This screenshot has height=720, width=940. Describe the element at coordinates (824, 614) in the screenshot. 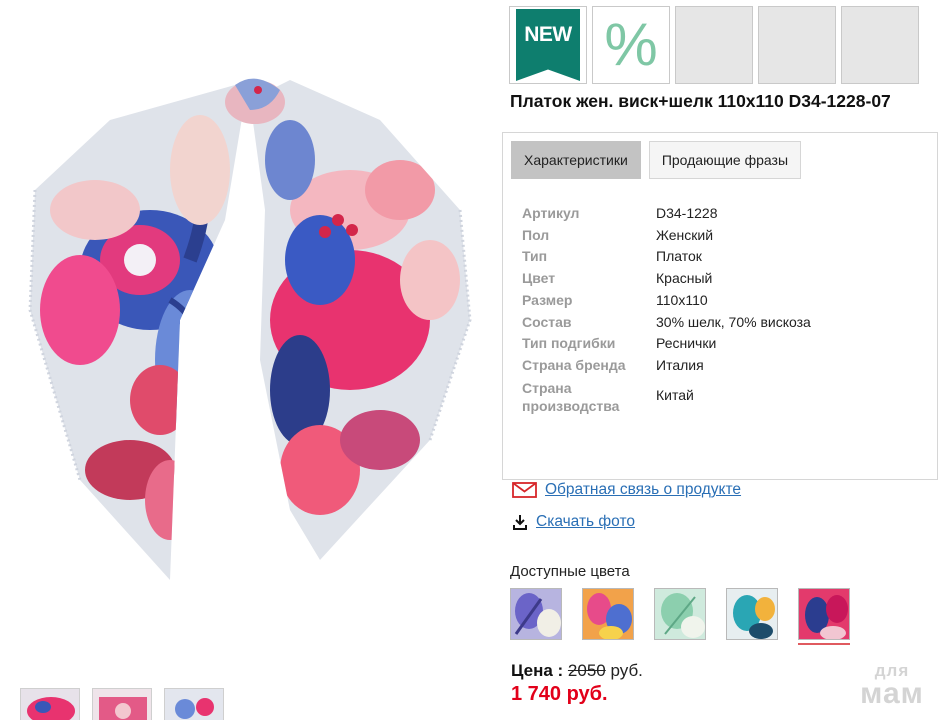

I see `color-swatch-red-navy` at that location.